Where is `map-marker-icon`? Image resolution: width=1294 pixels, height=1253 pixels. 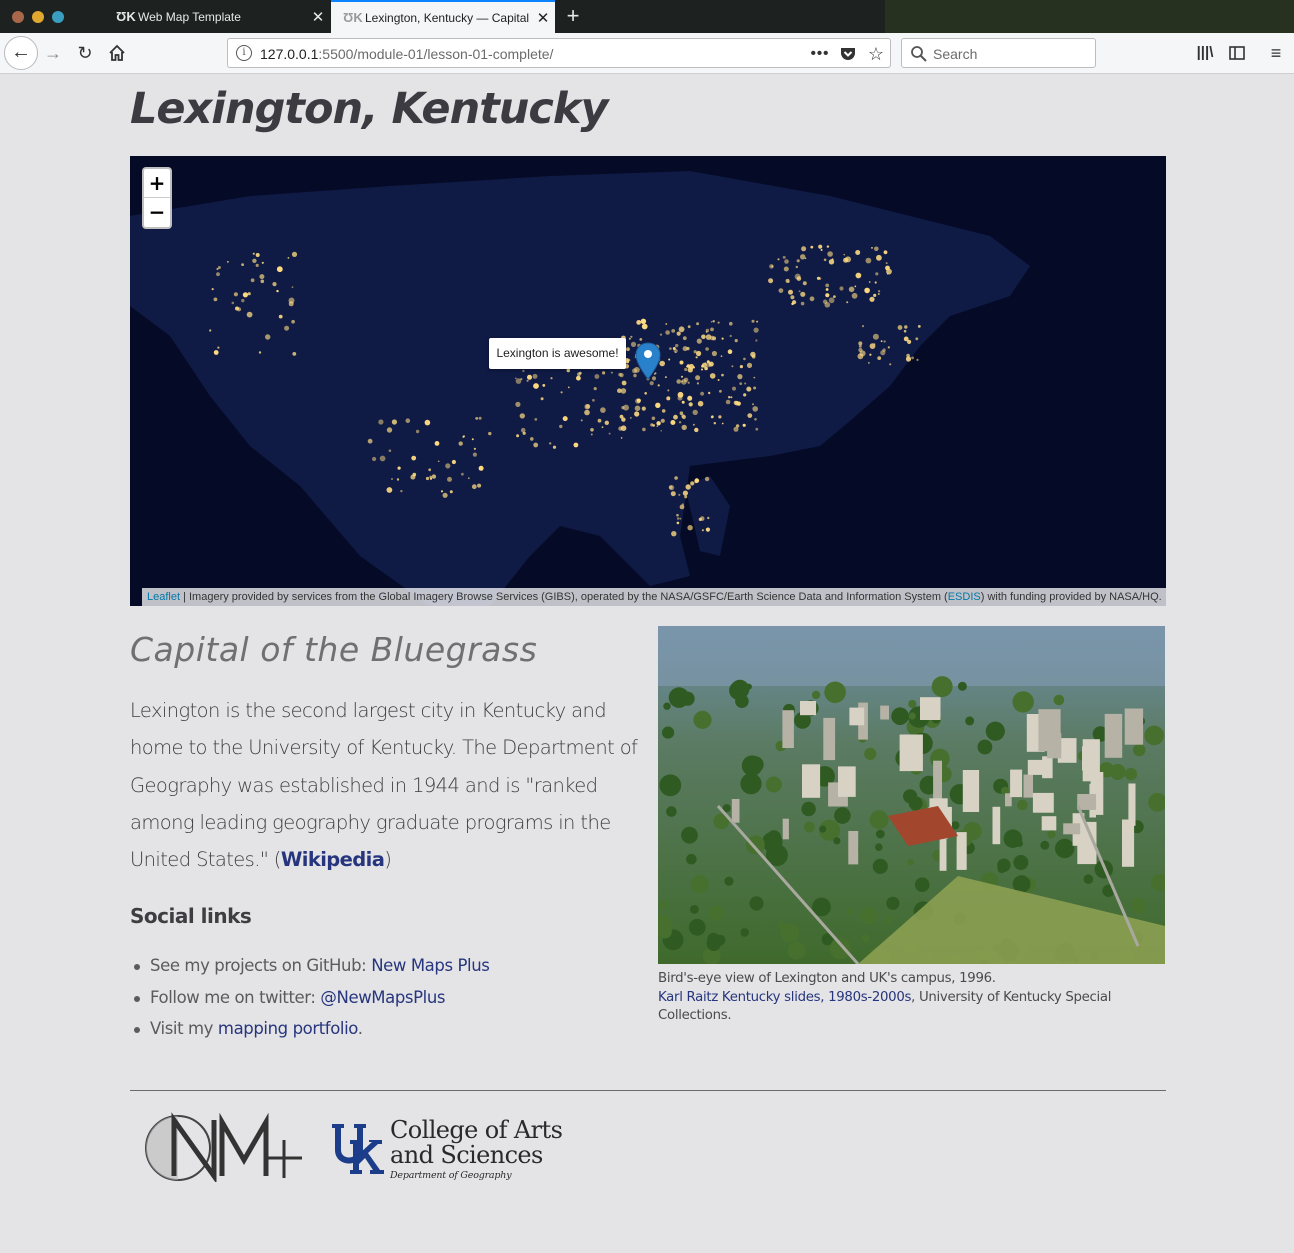 map-marker-icon is located at coordinates (648, 361).